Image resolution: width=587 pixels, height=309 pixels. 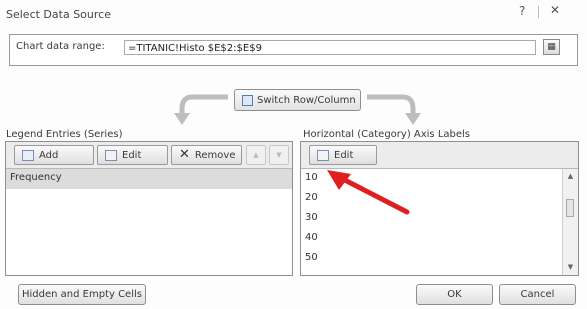 I want to click on move-up-button: ▲, so click(x=256, y=155).